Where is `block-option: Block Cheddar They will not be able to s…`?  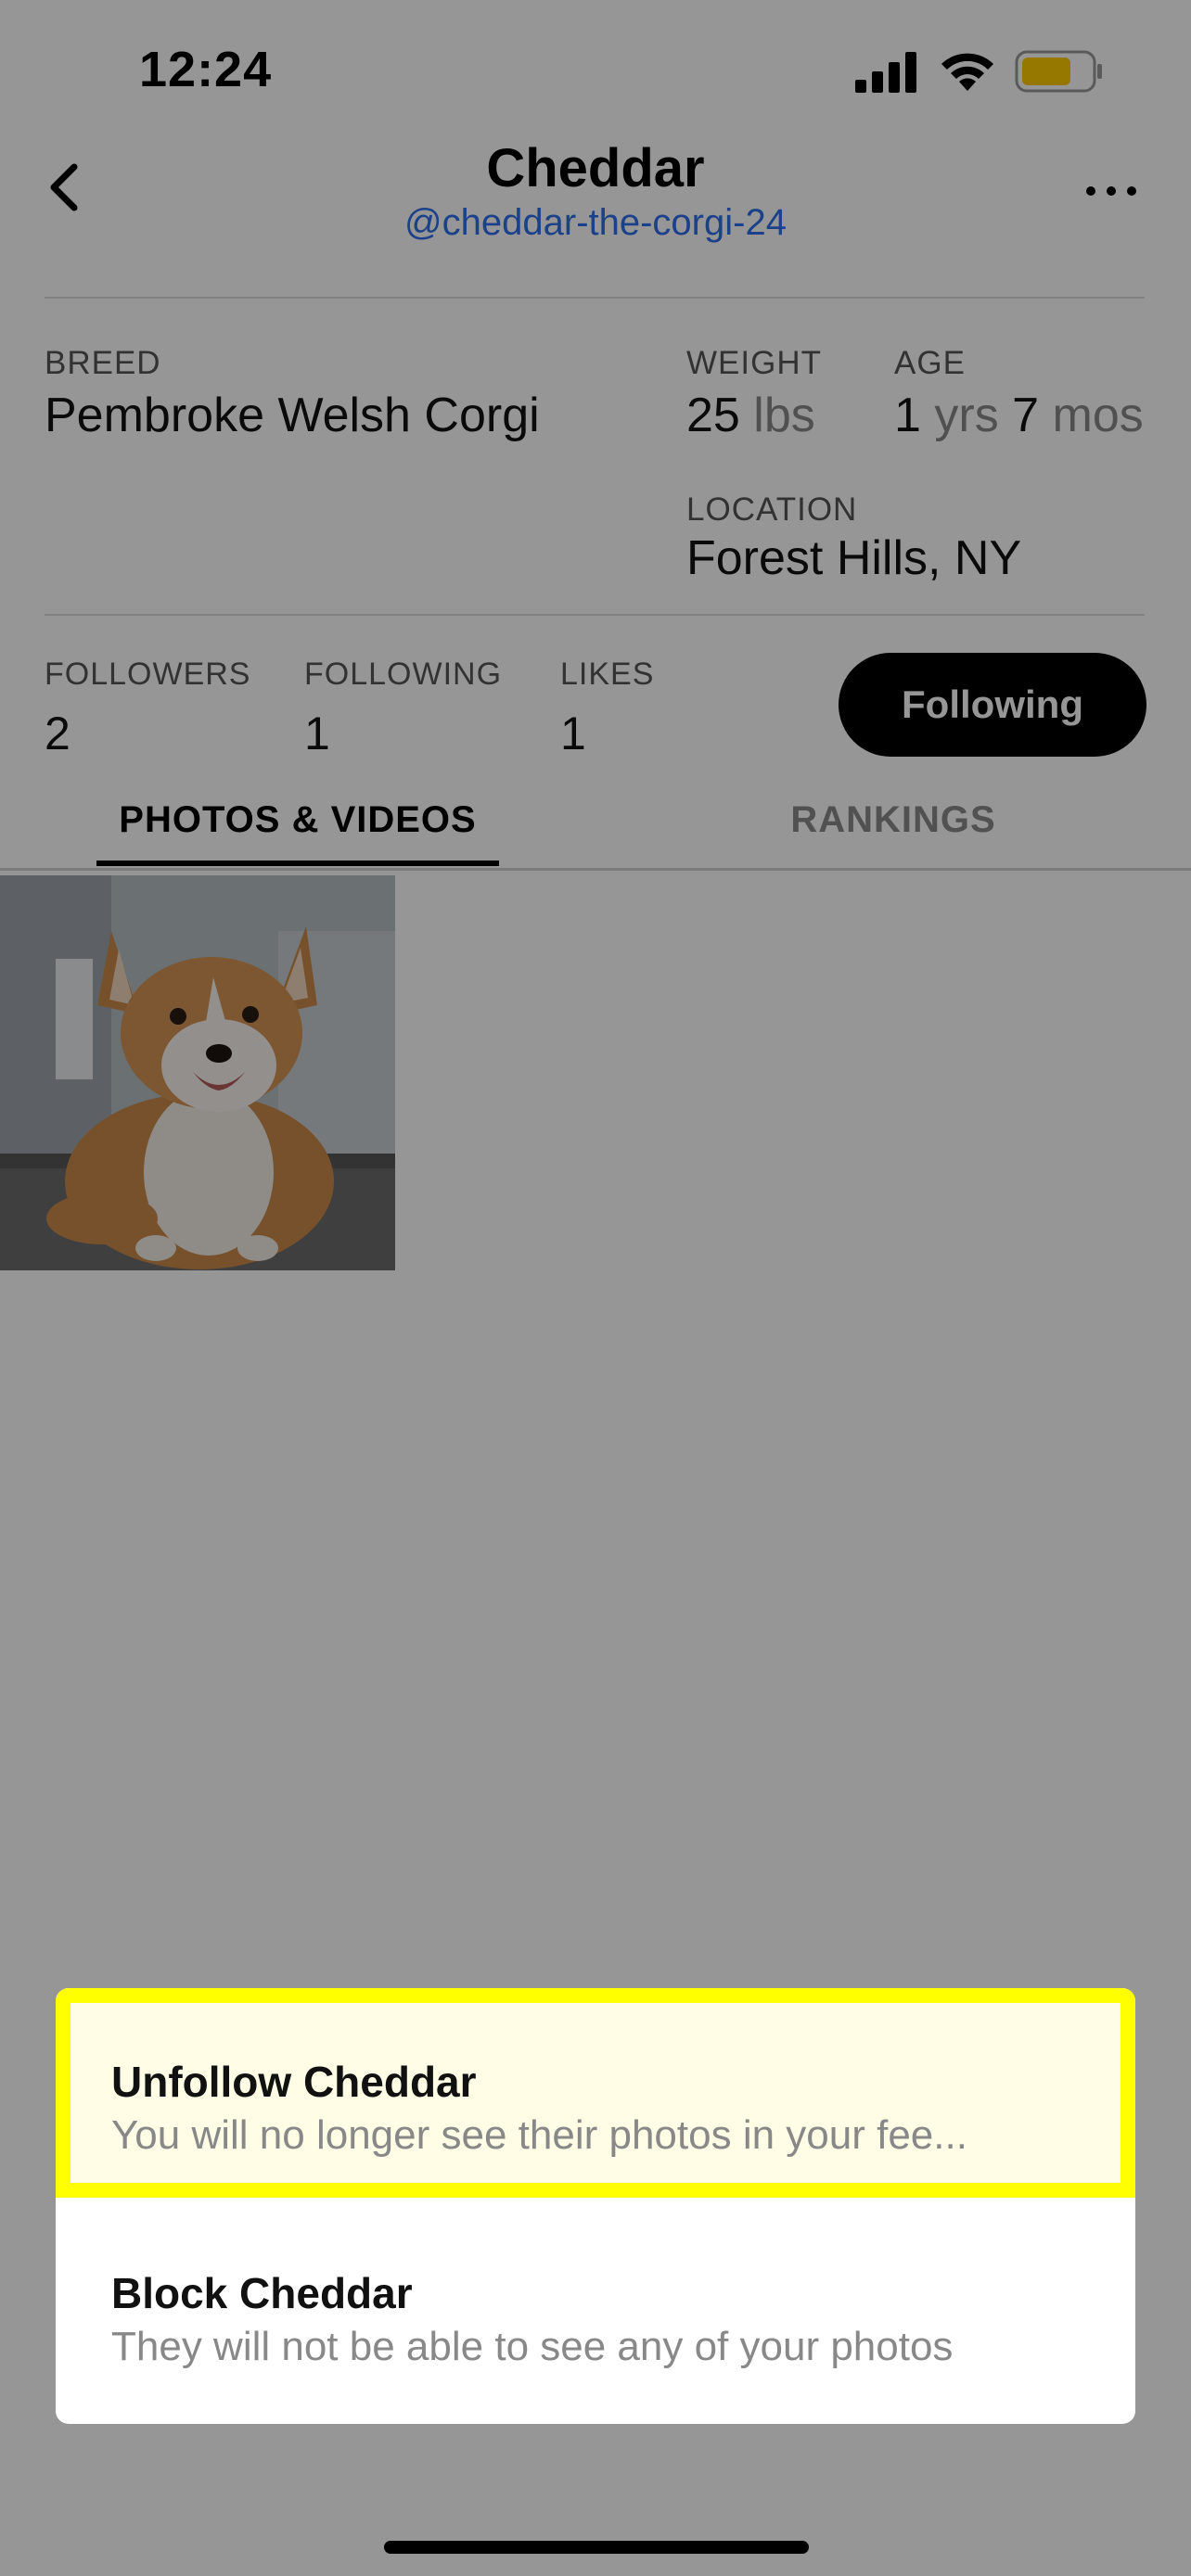 block-option: Block Cheddar They will not be able to s… is located at coordinates (595, 2311).